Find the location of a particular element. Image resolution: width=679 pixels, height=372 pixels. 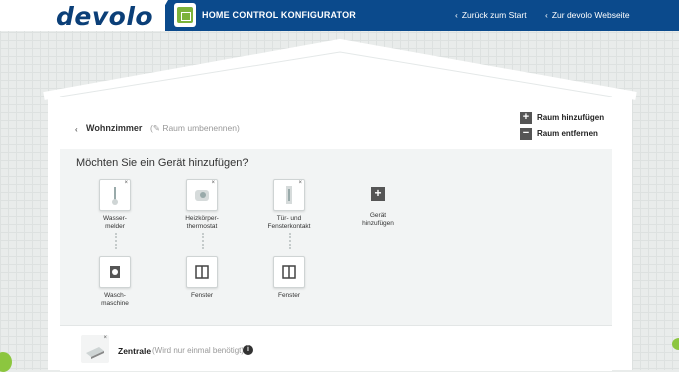

leaf-decoration is located at coordinates (675, 344).